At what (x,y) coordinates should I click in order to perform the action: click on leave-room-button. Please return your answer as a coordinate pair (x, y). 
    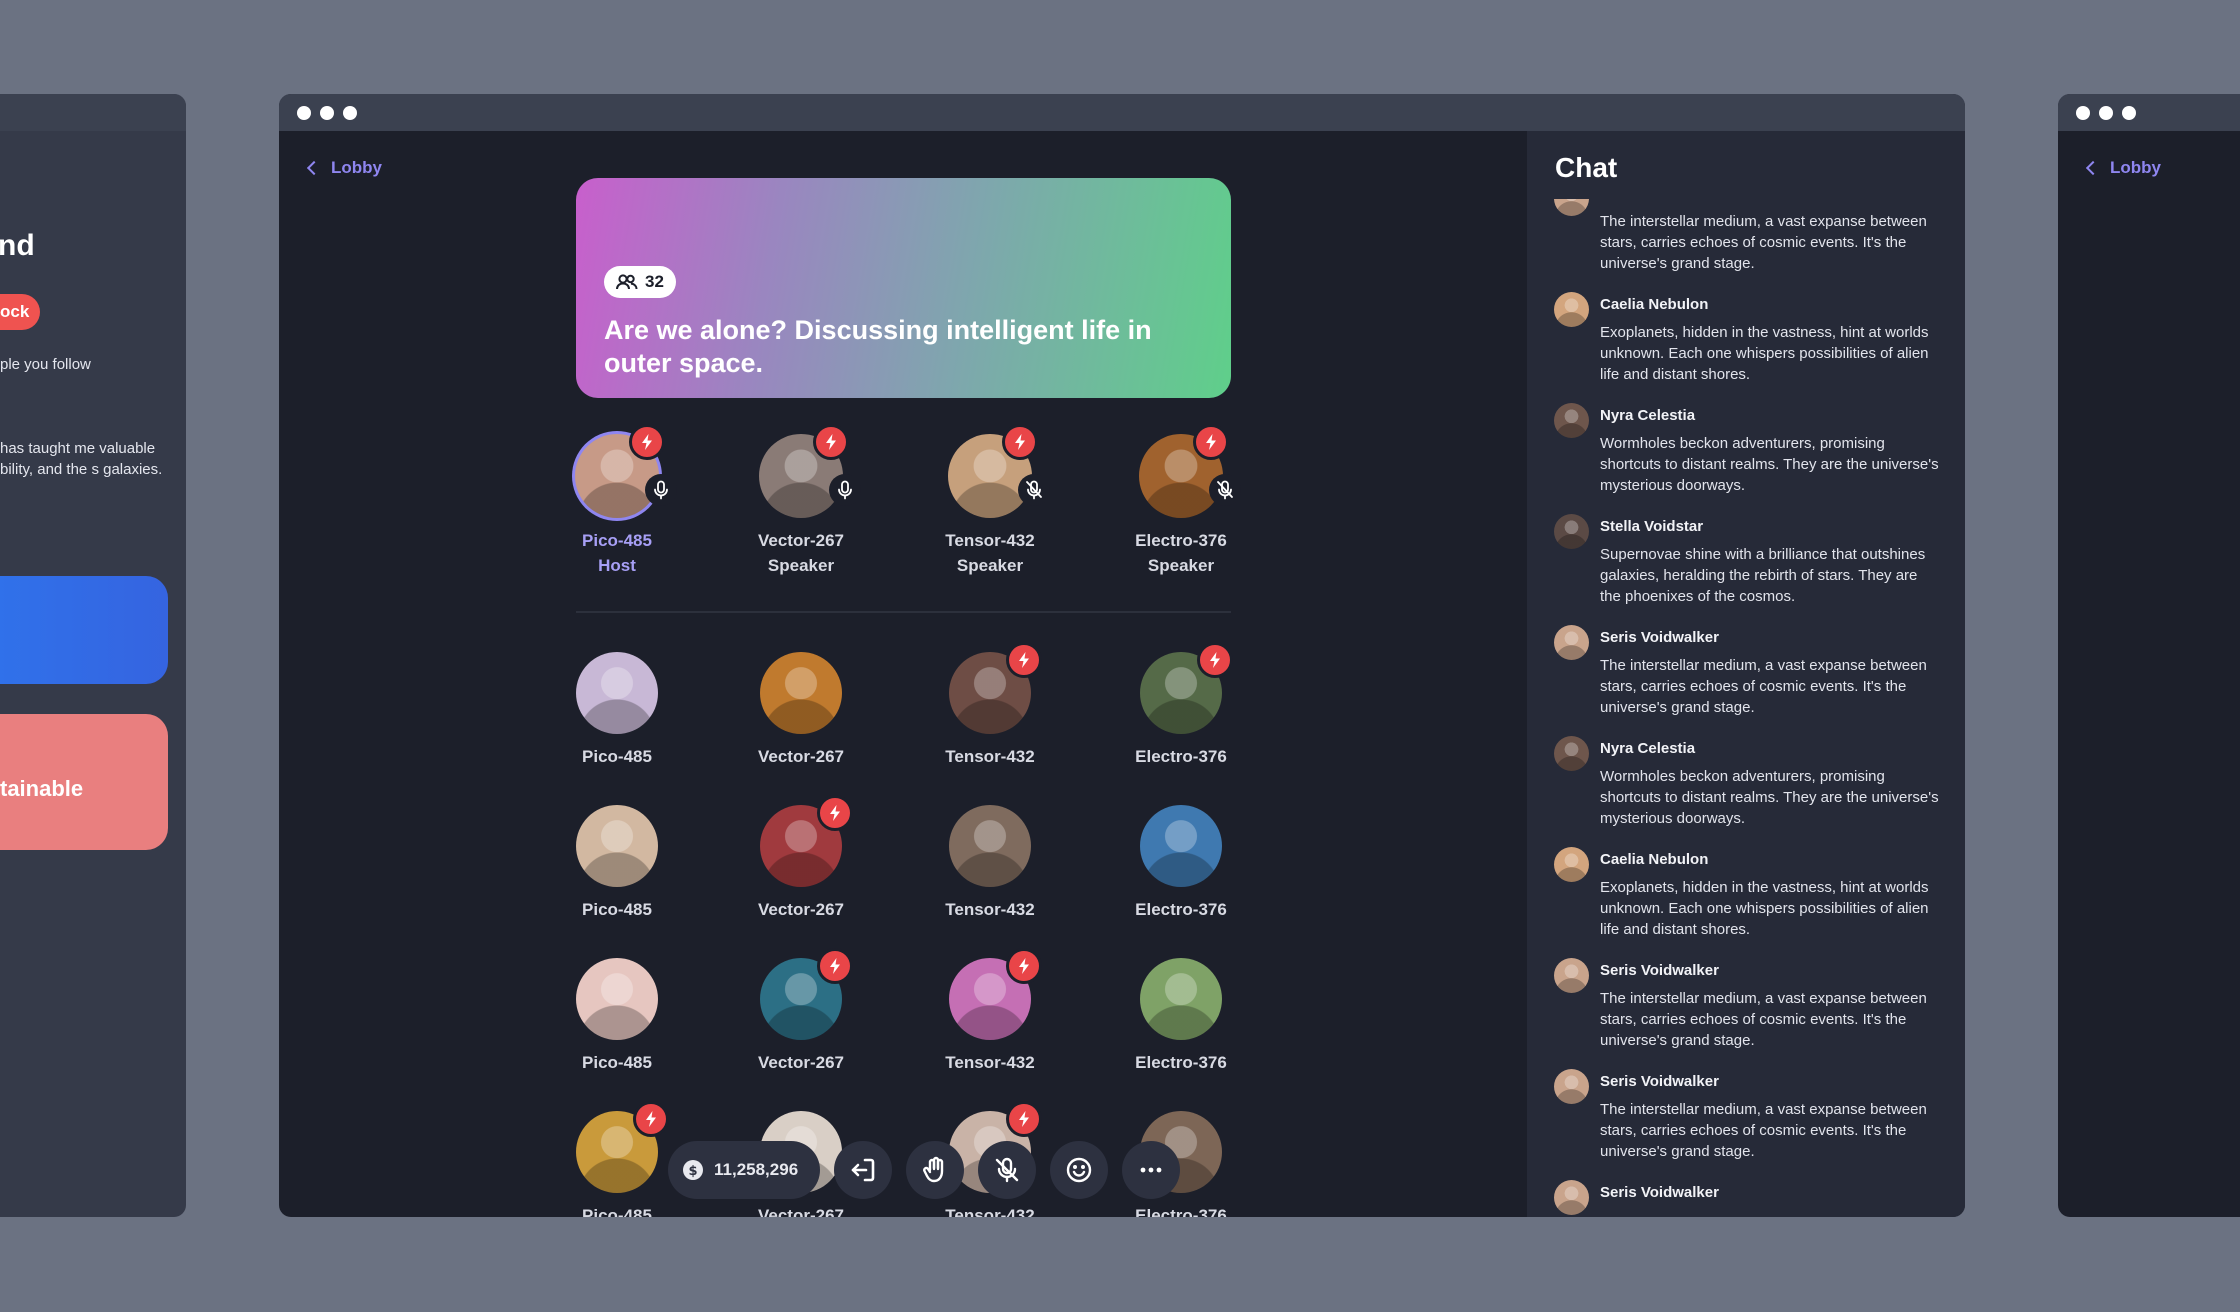
    Looking at the image, I should click on (863, 1170).